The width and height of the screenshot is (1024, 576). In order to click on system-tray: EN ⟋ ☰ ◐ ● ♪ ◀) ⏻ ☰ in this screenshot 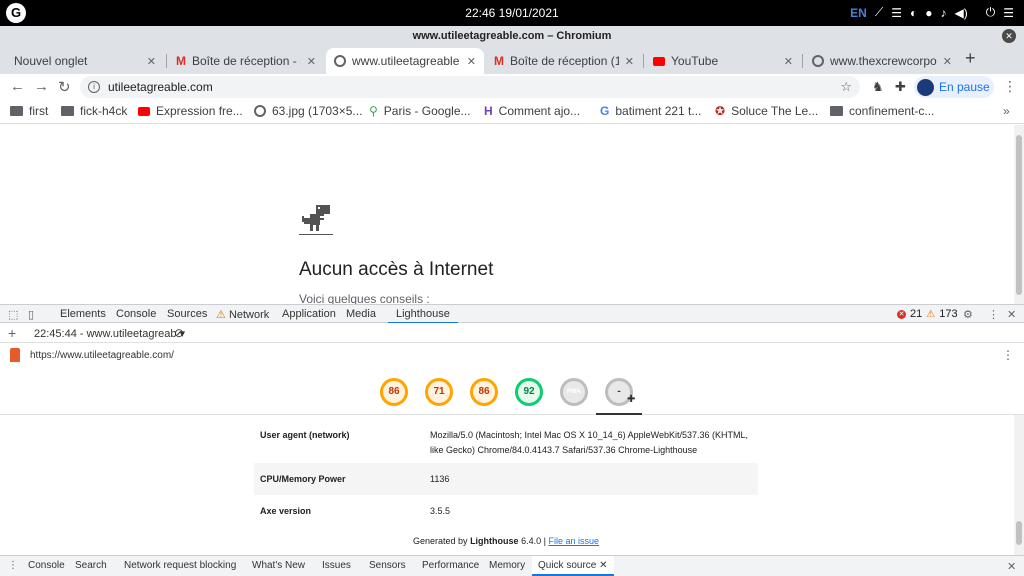, I will do `click(932, 12)`.